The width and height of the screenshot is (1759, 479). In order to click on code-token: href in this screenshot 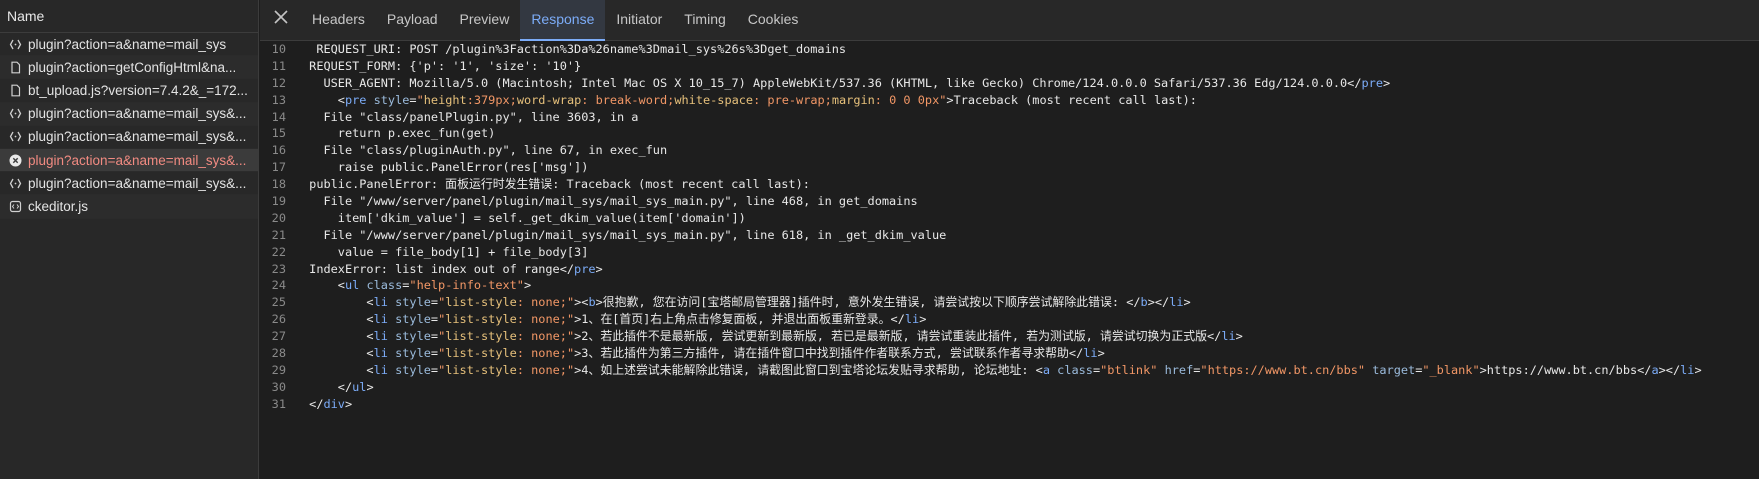, I will do `click(1179, 369)`.